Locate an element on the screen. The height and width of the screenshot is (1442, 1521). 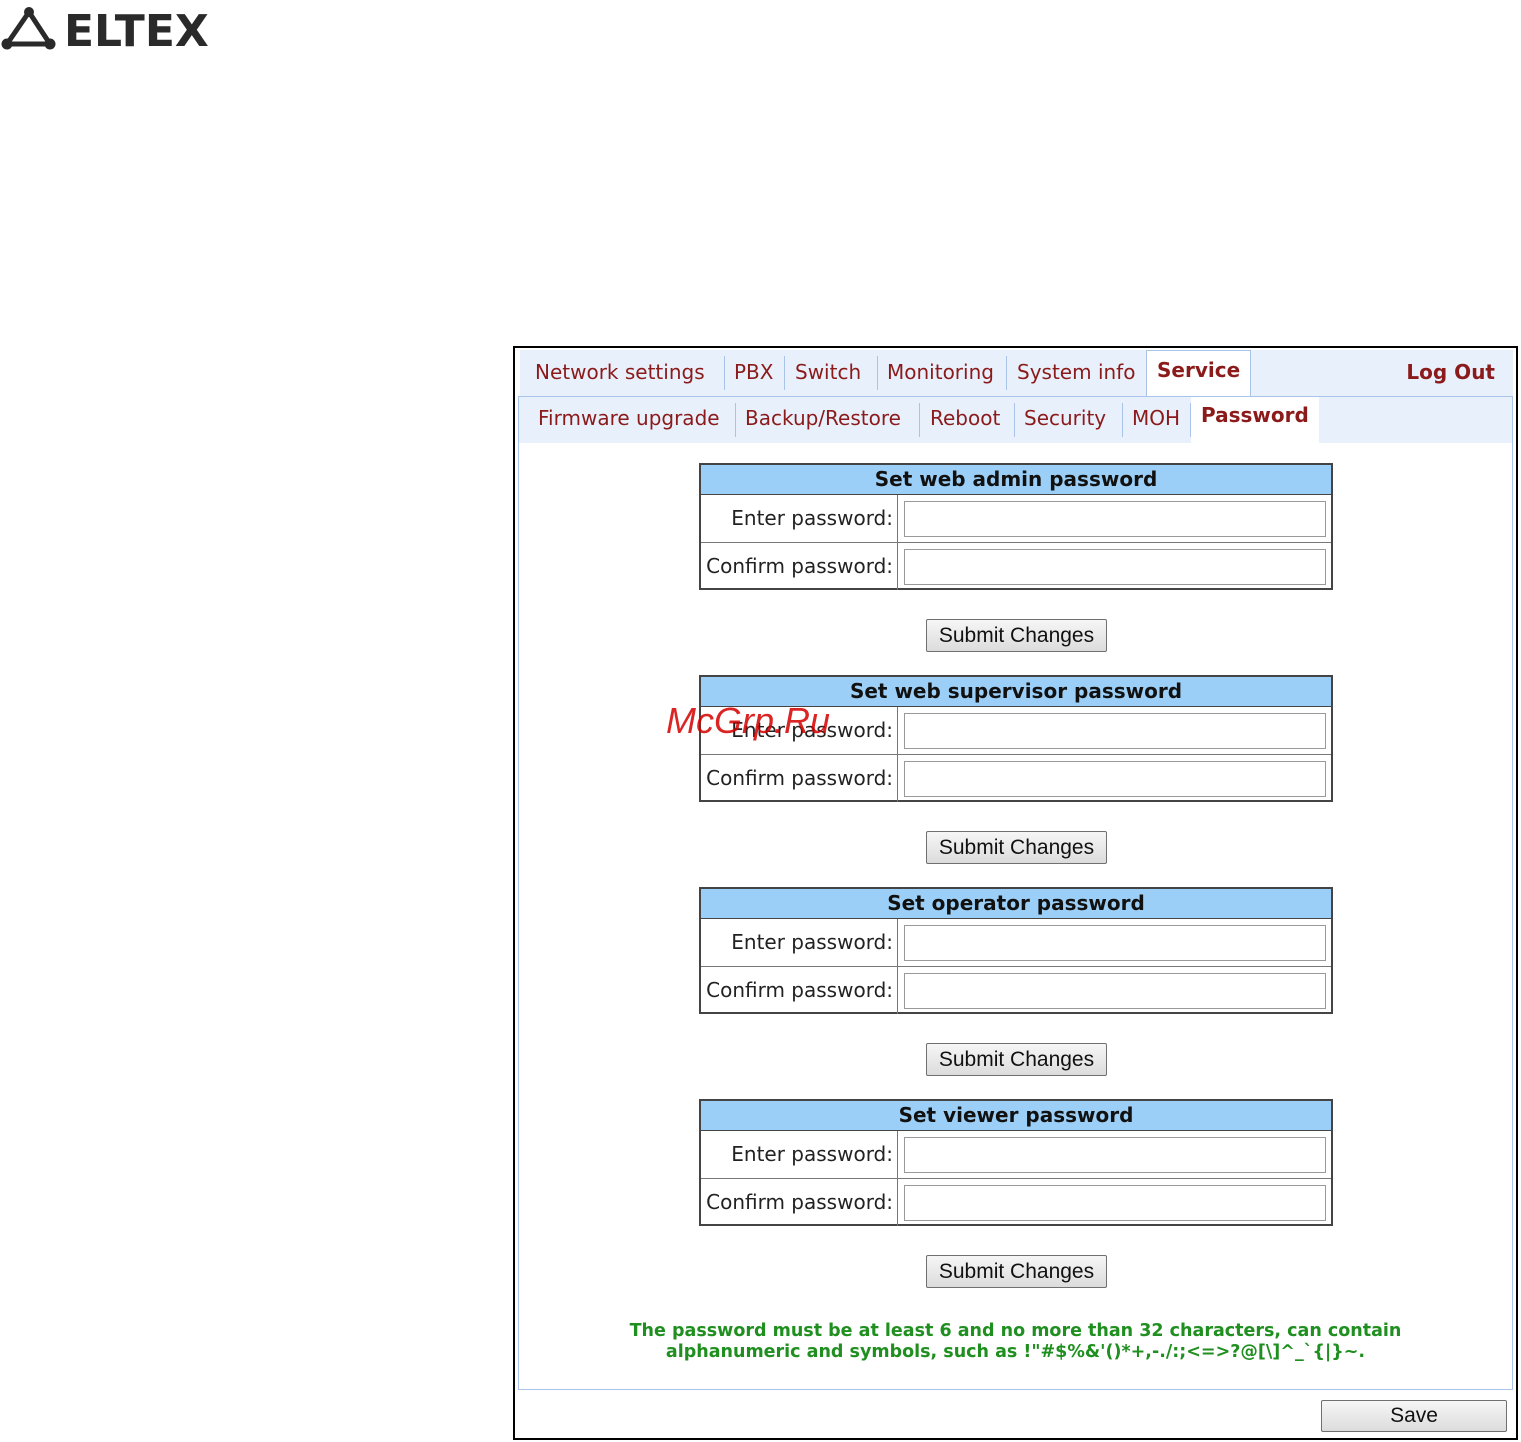
admin-password-title: Set web admin password is located at coordinates (1016, 480).